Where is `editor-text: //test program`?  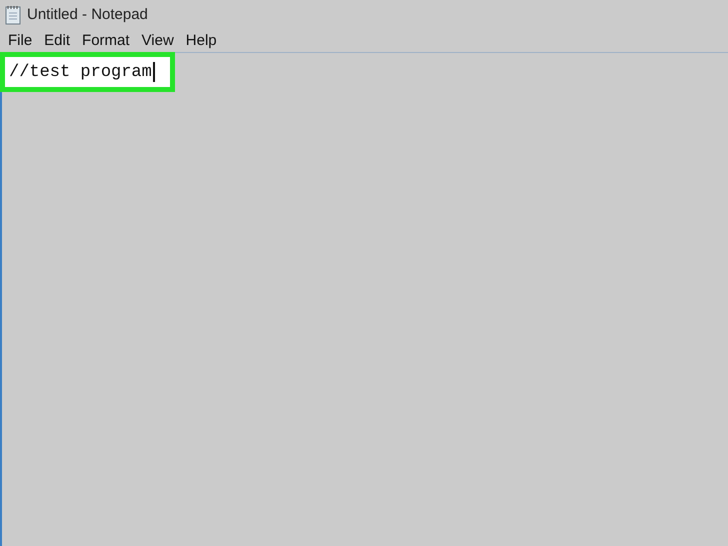 editor-text: //test program is located at coordinates (80, 72).